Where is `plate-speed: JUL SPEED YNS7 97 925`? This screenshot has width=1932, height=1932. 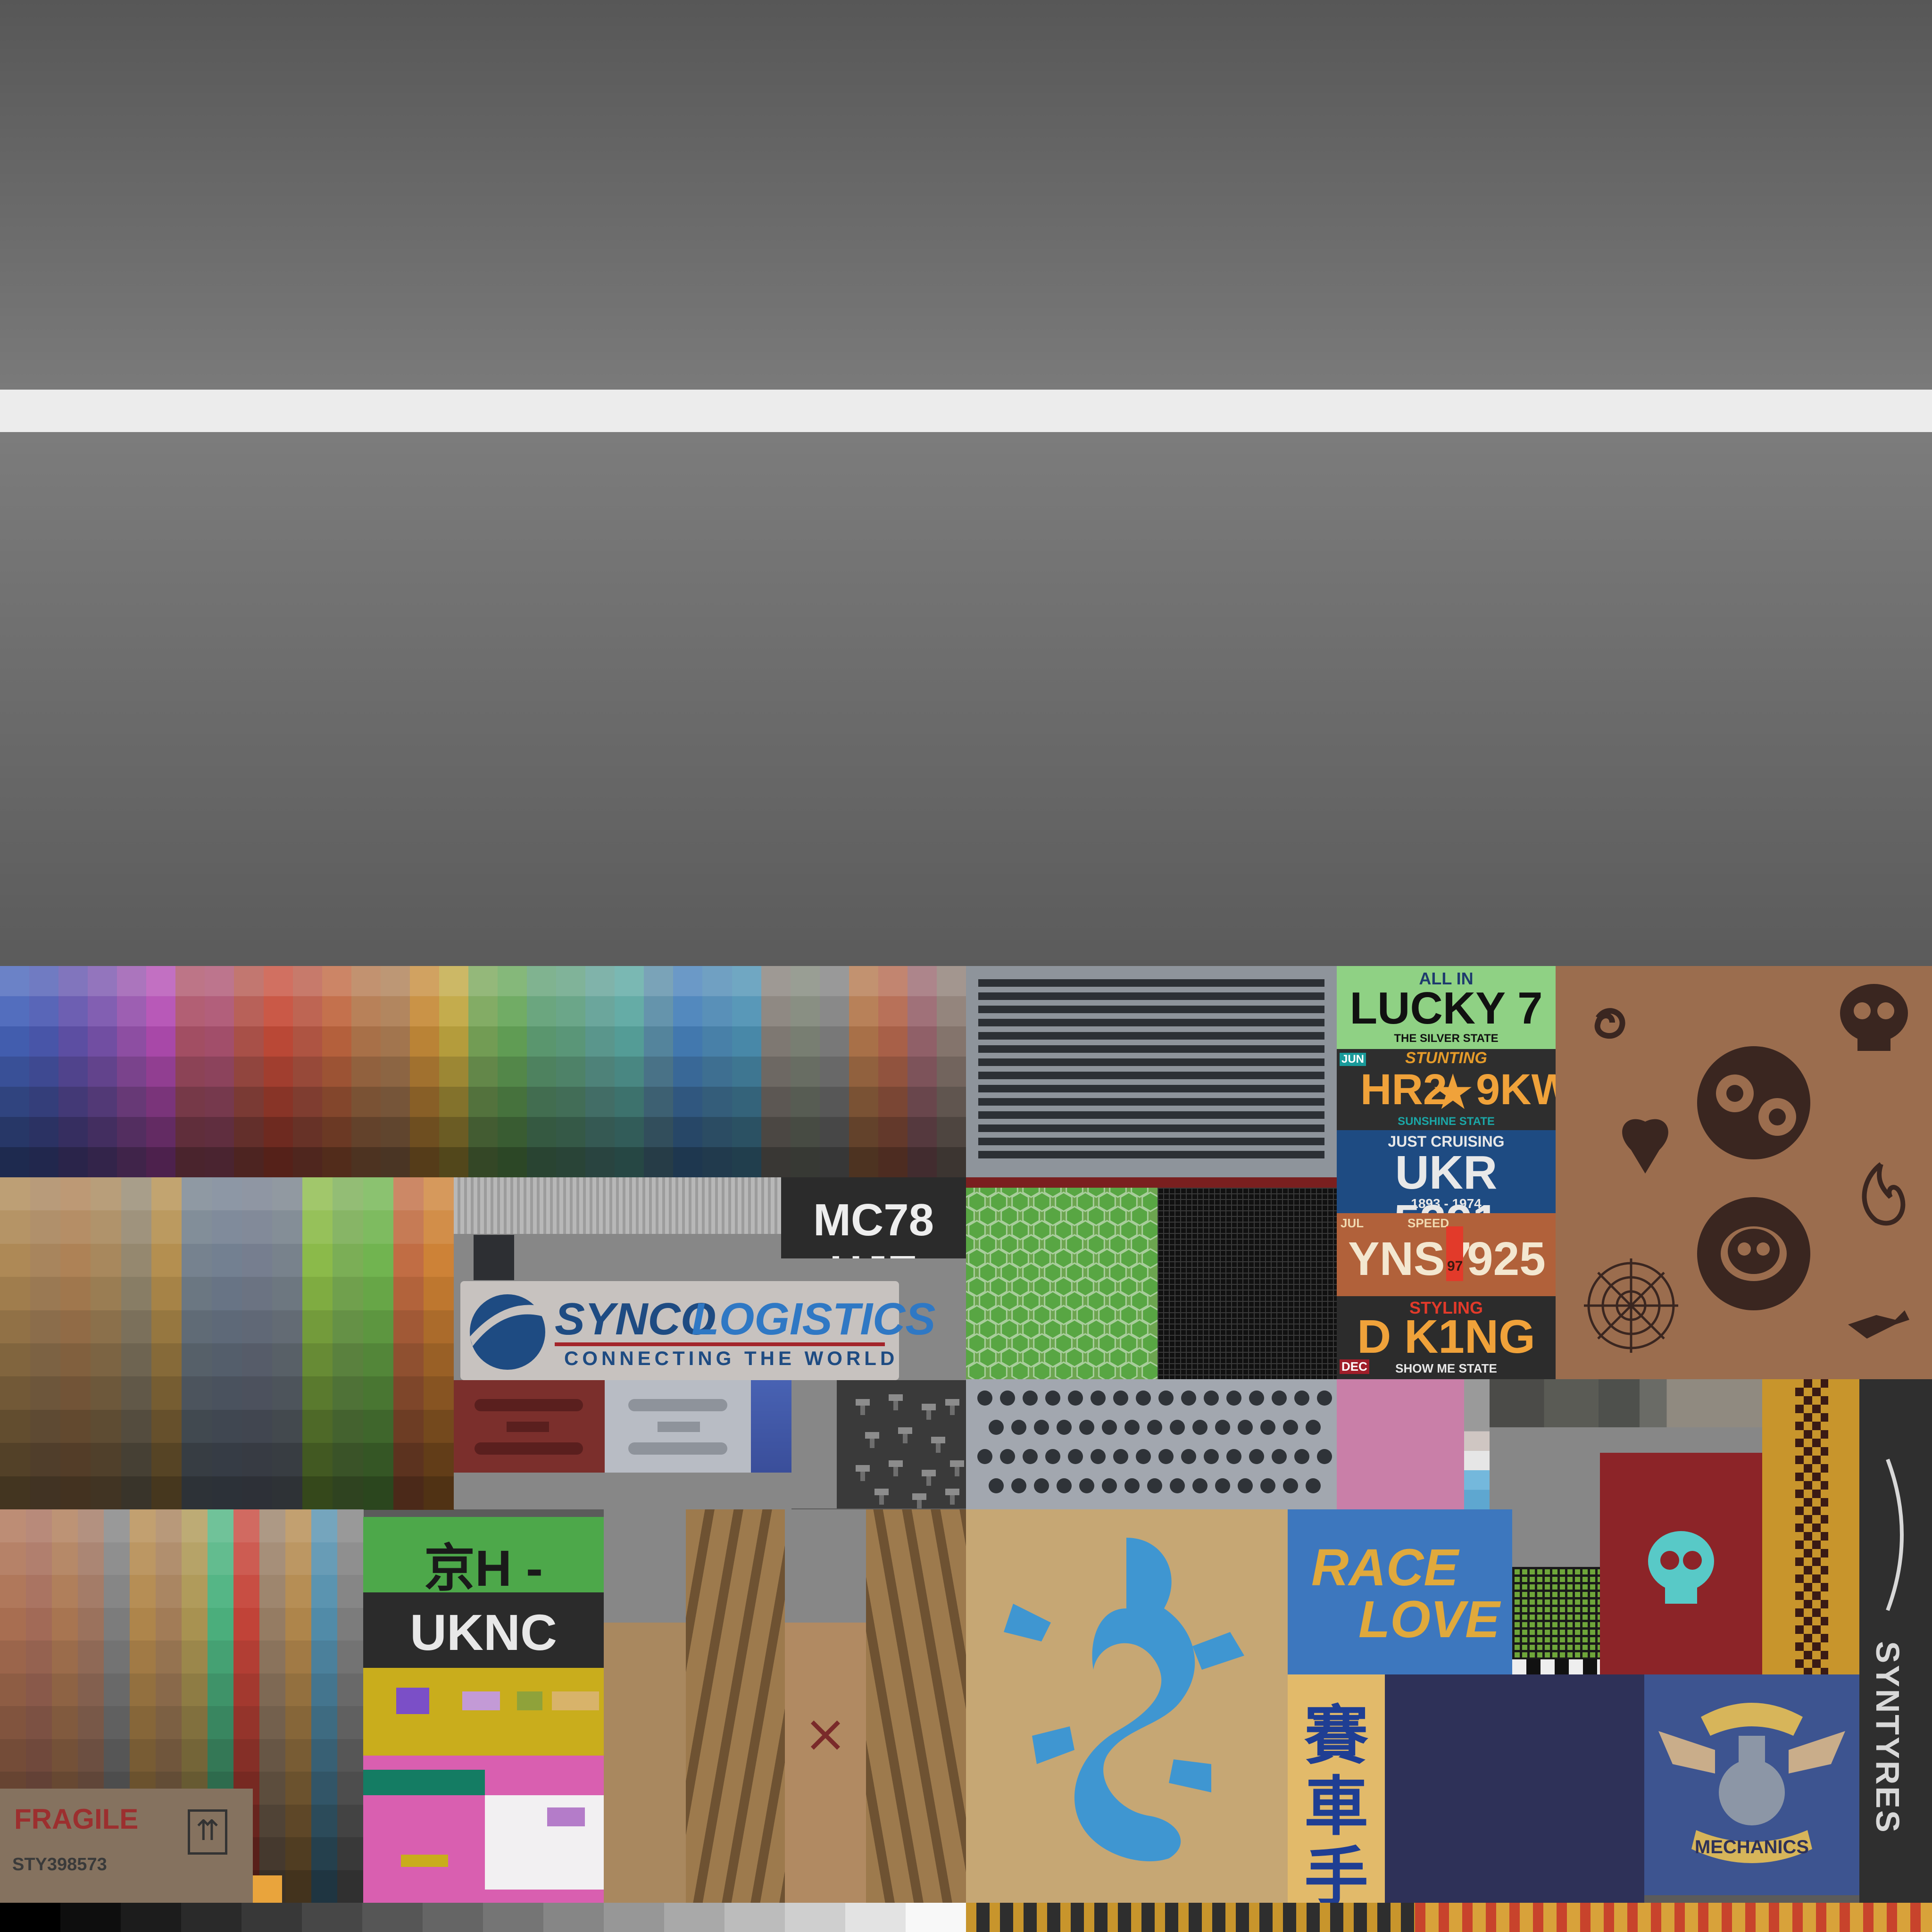 plate-speed: JUL SPEED YNS7 97 925 is located at coordinates (1446, 1255).